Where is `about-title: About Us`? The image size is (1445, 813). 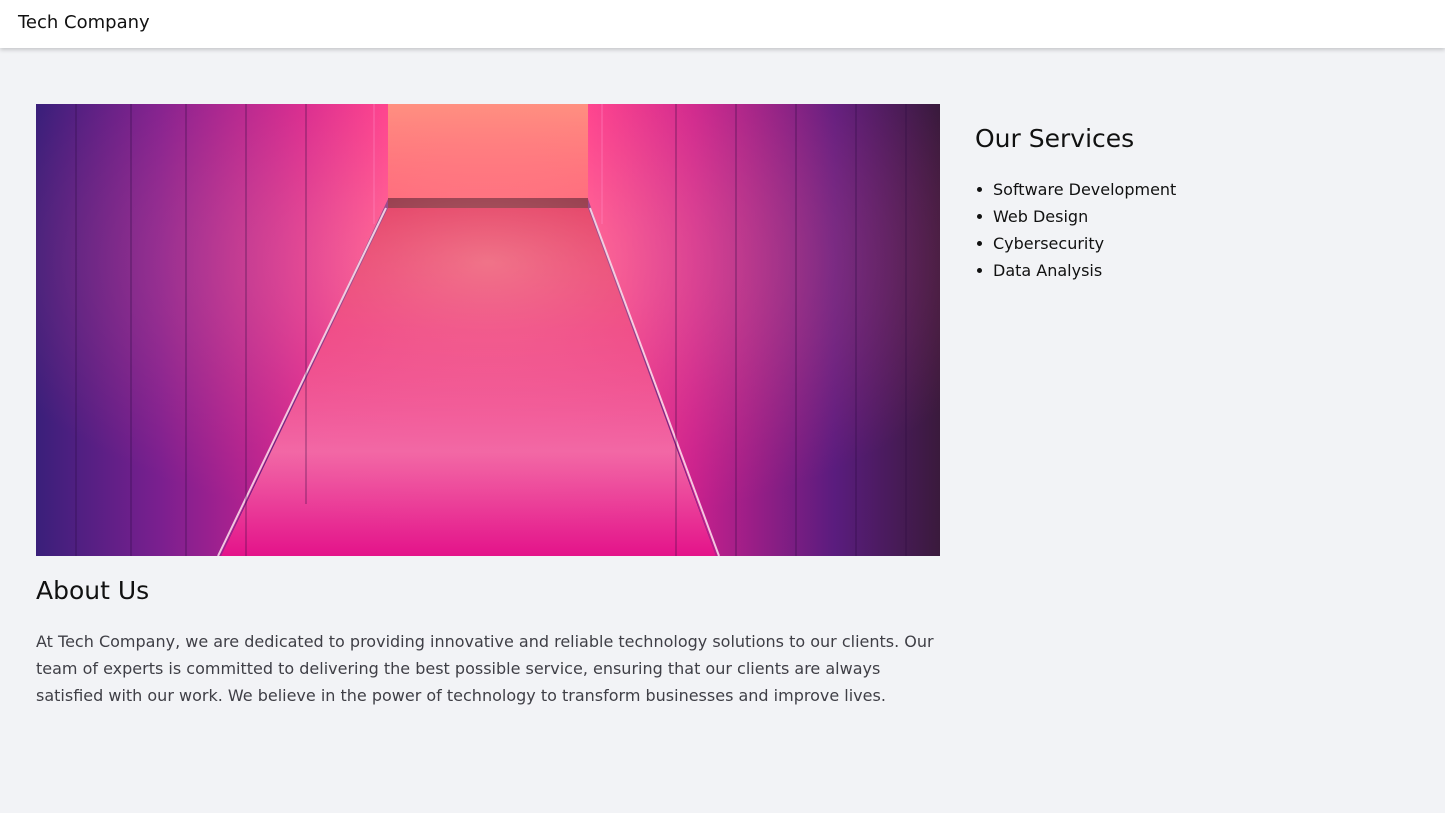
about-title: About Us is located at coordinates (93, 590).